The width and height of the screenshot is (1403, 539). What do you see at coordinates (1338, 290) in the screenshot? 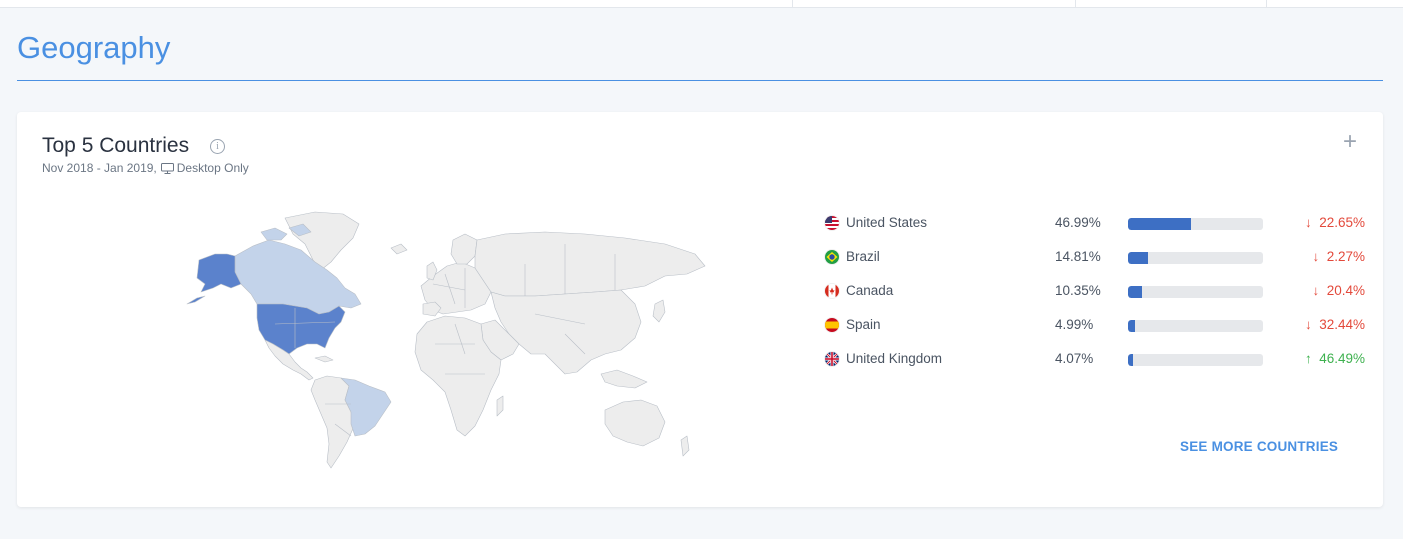
I see `change-value: ↓ 20.4%` at bounding box center [1338, 290].